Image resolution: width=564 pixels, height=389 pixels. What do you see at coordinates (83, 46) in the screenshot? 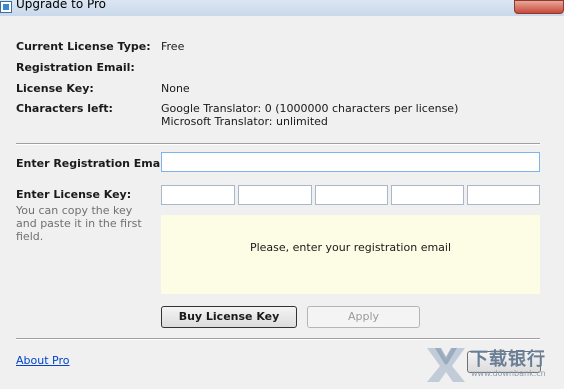
I see `license-type-label: Current License Type:` at bounding box center [83, 46].